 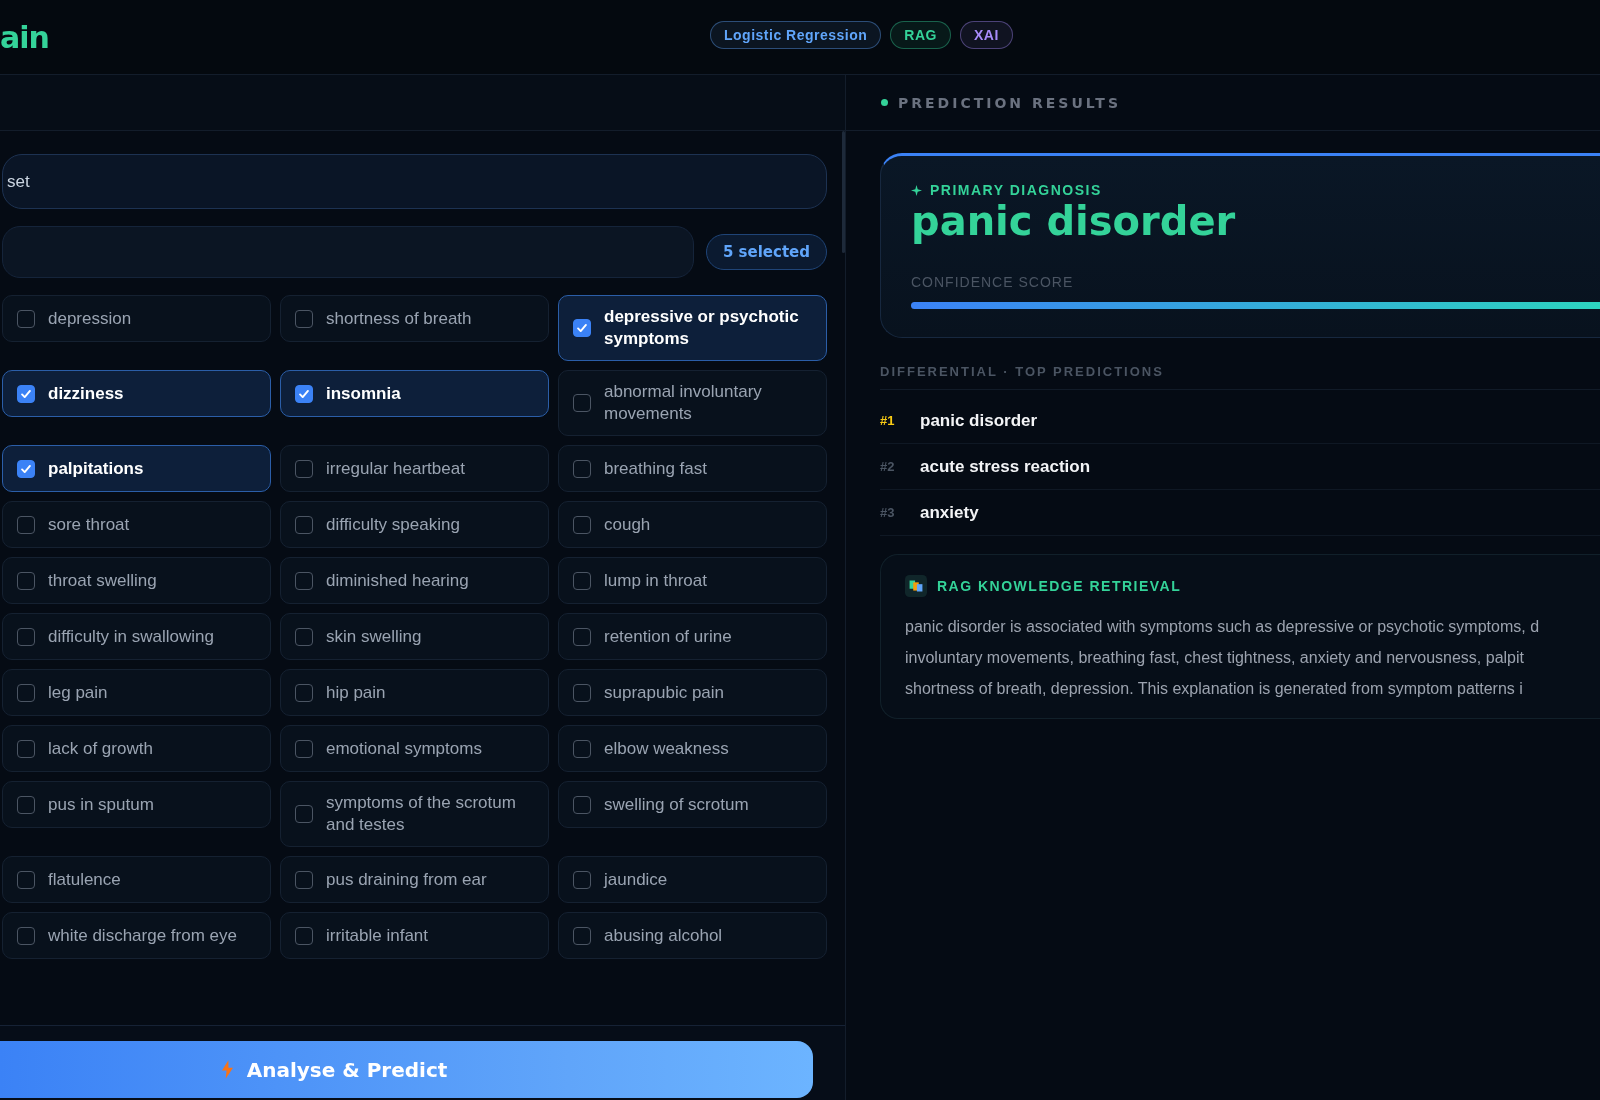 What do you see at coordinates (414, 692) in the screenshot?
I see `symptom-option: hip pain` at bounding box center [414, 692].